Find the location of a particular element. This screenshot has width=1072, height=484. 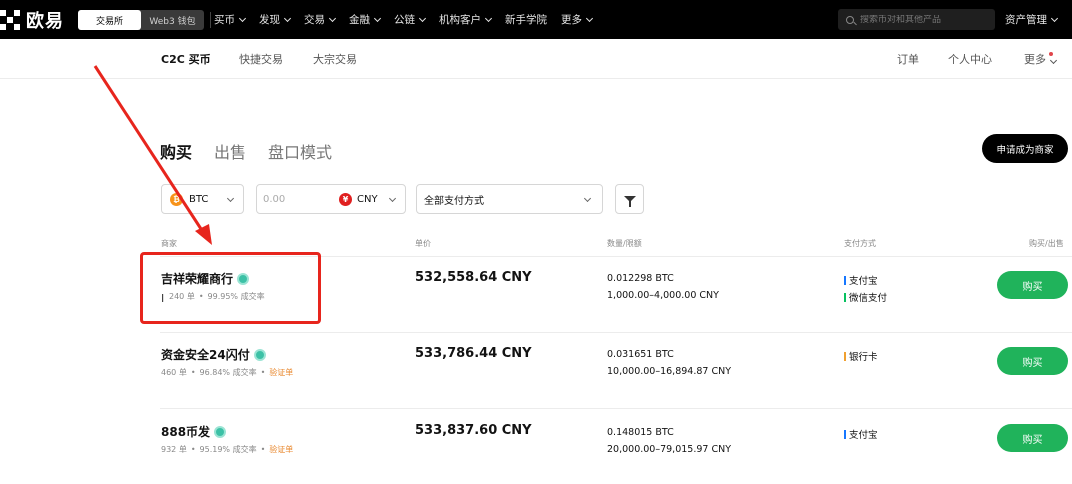

payment-method-value: 全部支付方式 is located at coordinates (454, 201).